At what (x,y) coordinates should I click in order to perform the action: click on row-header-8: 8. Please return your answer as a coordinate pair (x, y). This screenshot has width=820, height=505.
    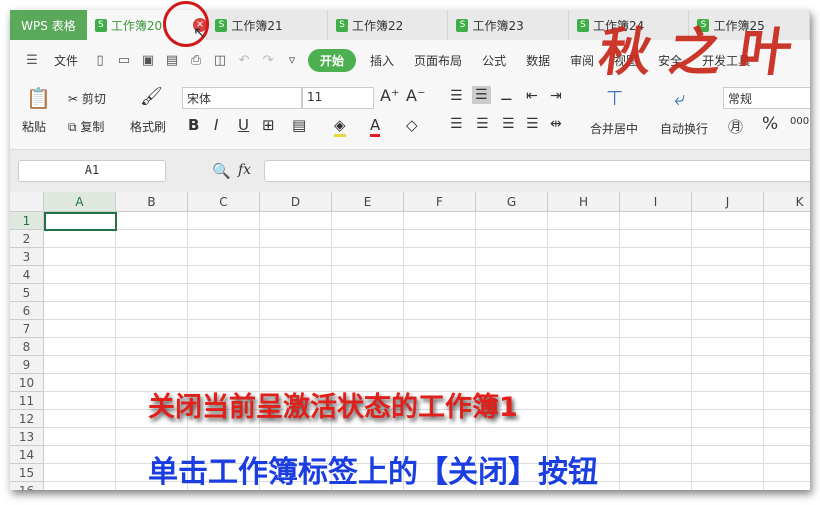
    Looking at the image, I should click on (27, 347).